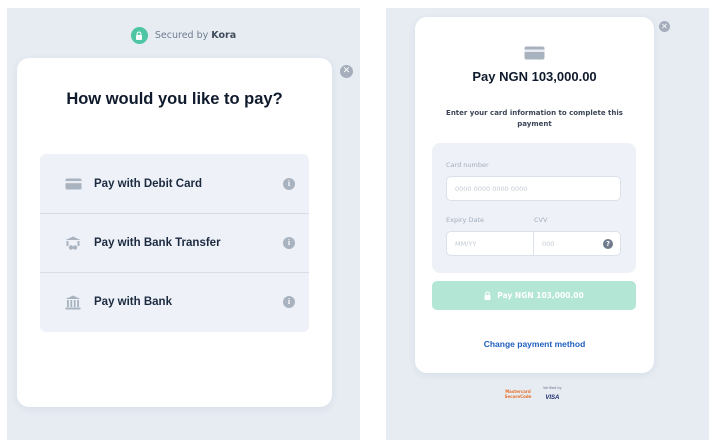 This screenshot has height=447, width=716. I want to click on pay-button: Pay NGN 103,000.00, so click(534, 295).